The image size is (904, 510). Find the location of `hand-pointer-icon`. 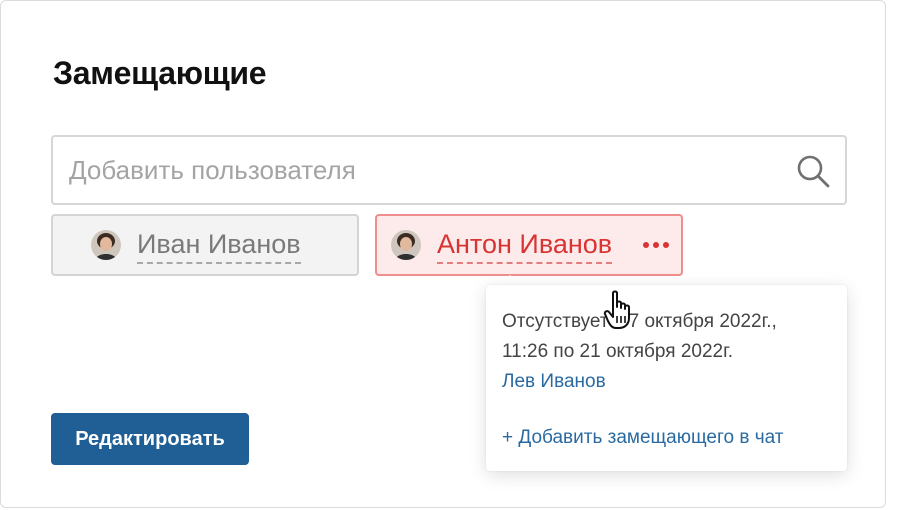

hand-pointer-icon is located at coordinates (616, 309).